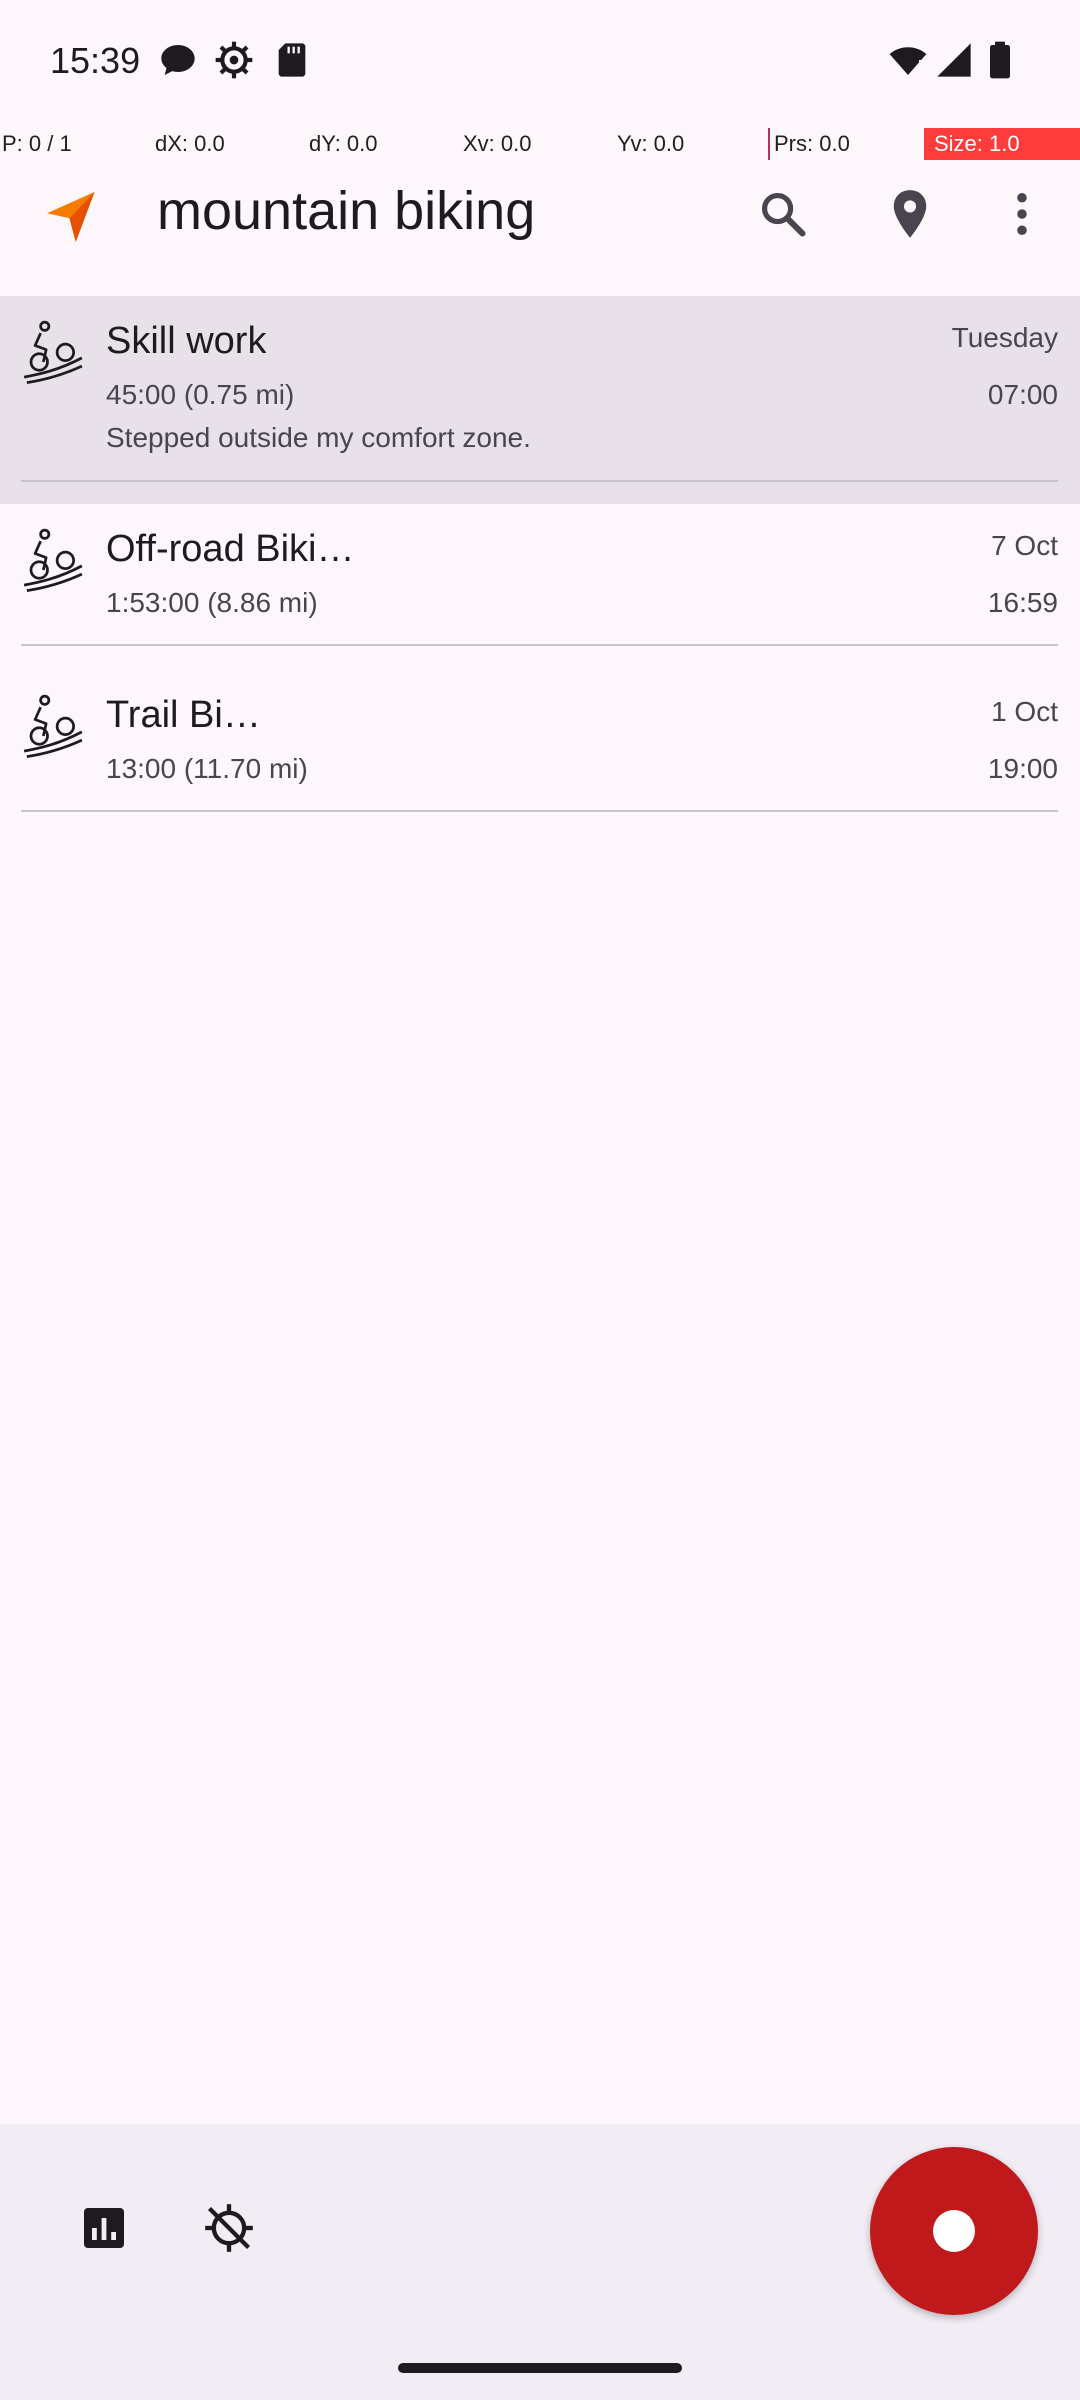 This screenshot has width=1080, height=2400. I want to click on statistics-button, so click(104, 2230).